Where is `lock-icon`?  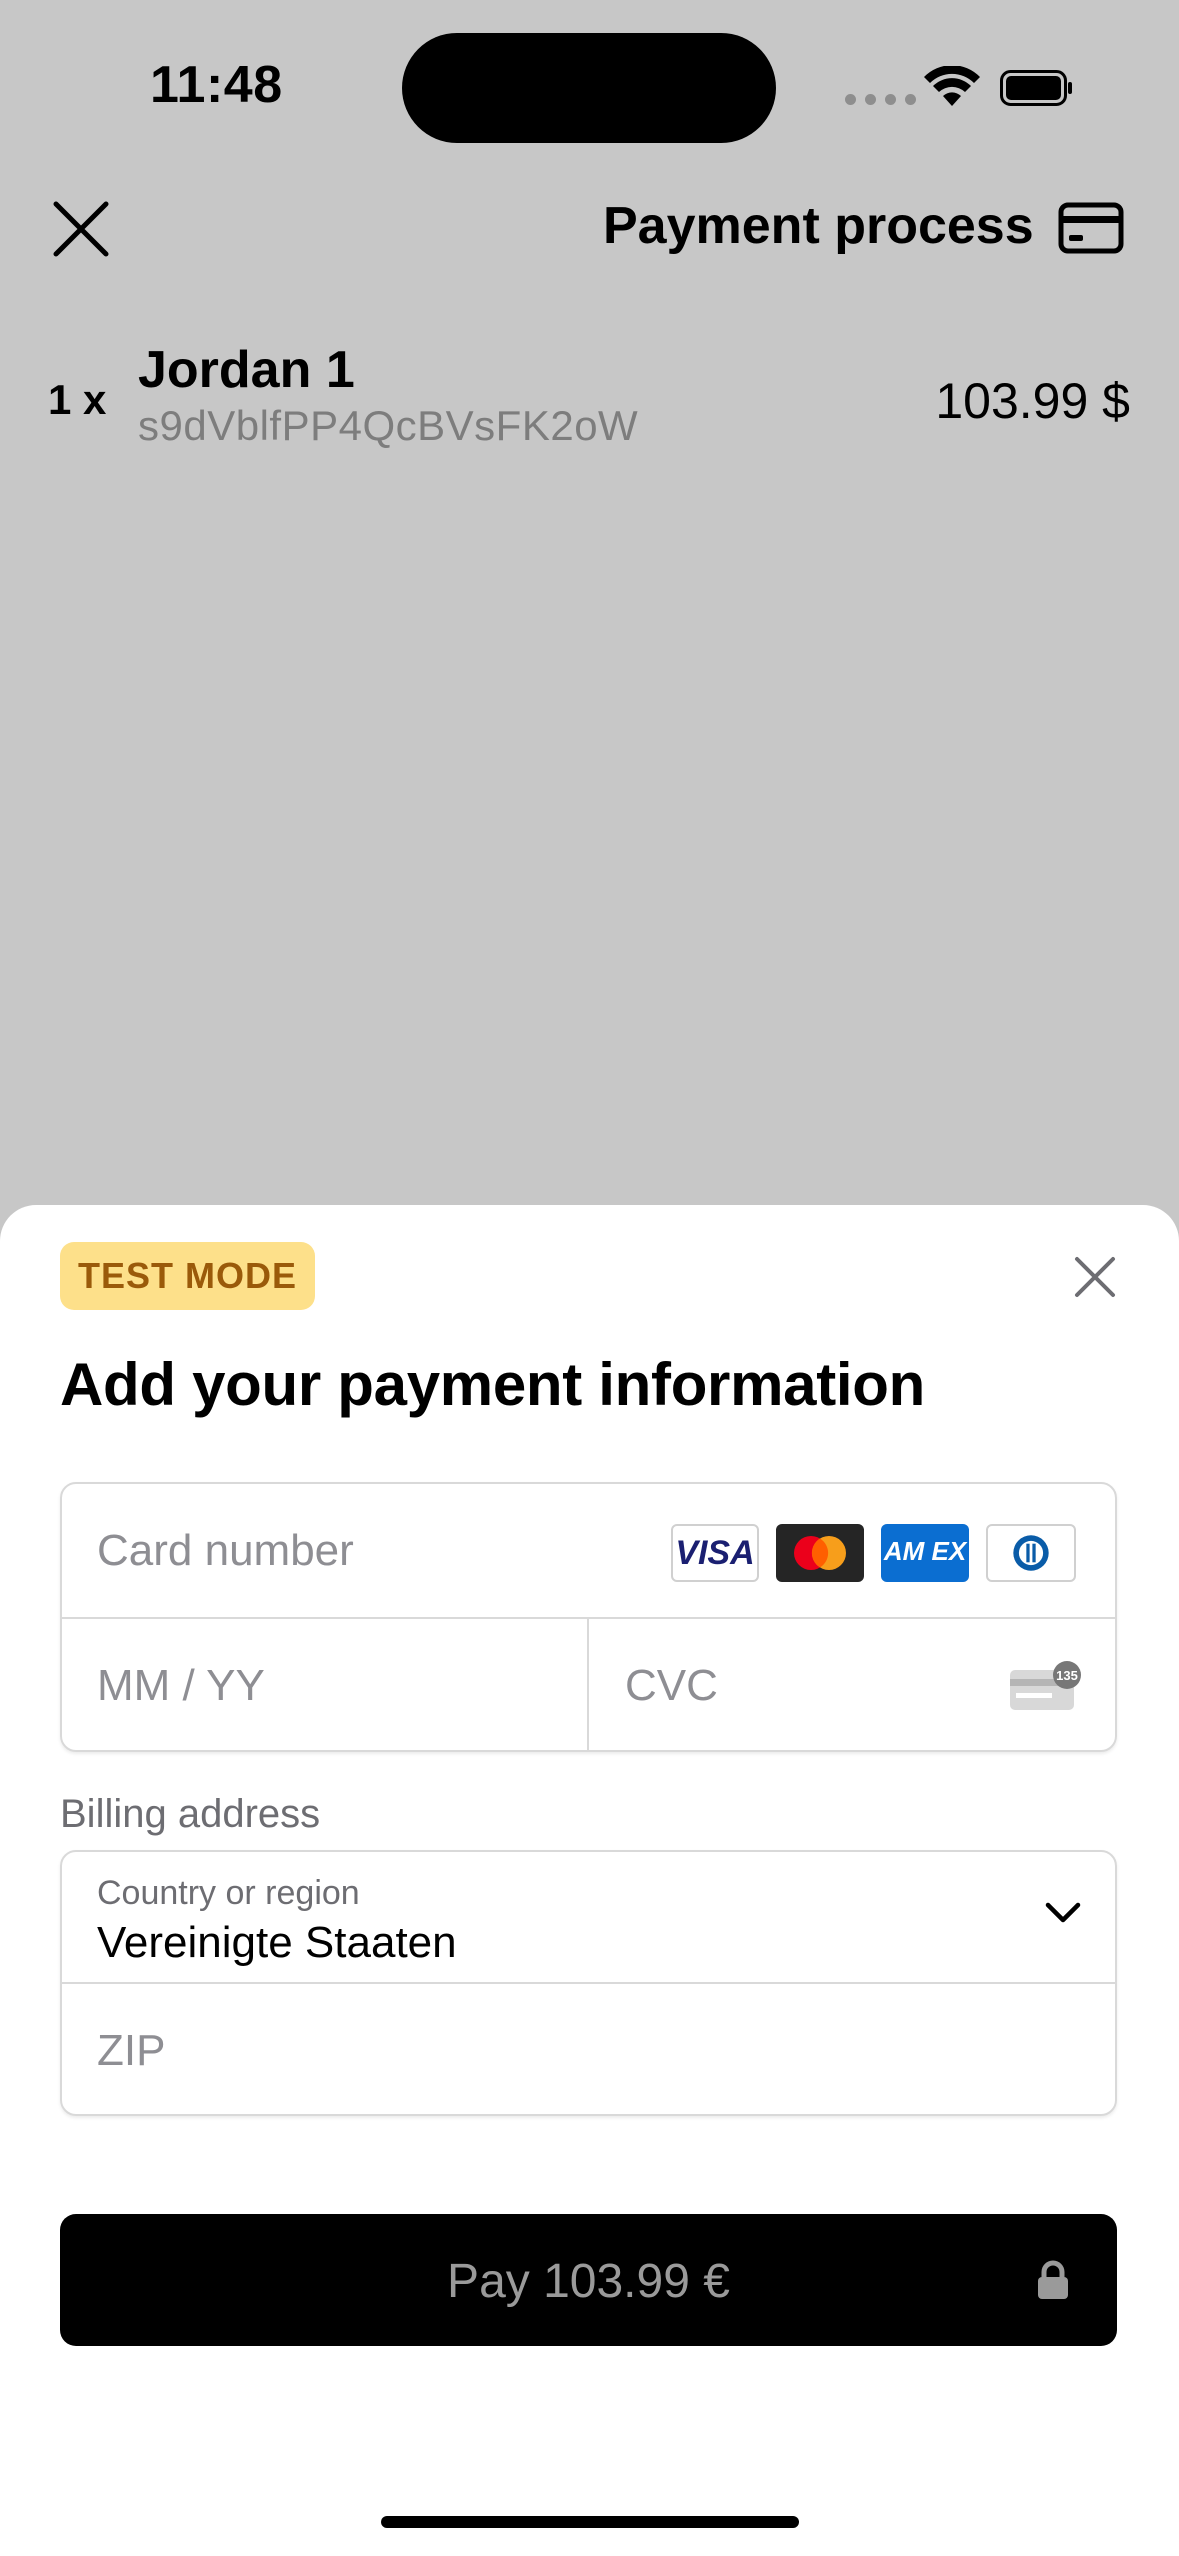 lock-icon is located at coordinates (1053, 2279).